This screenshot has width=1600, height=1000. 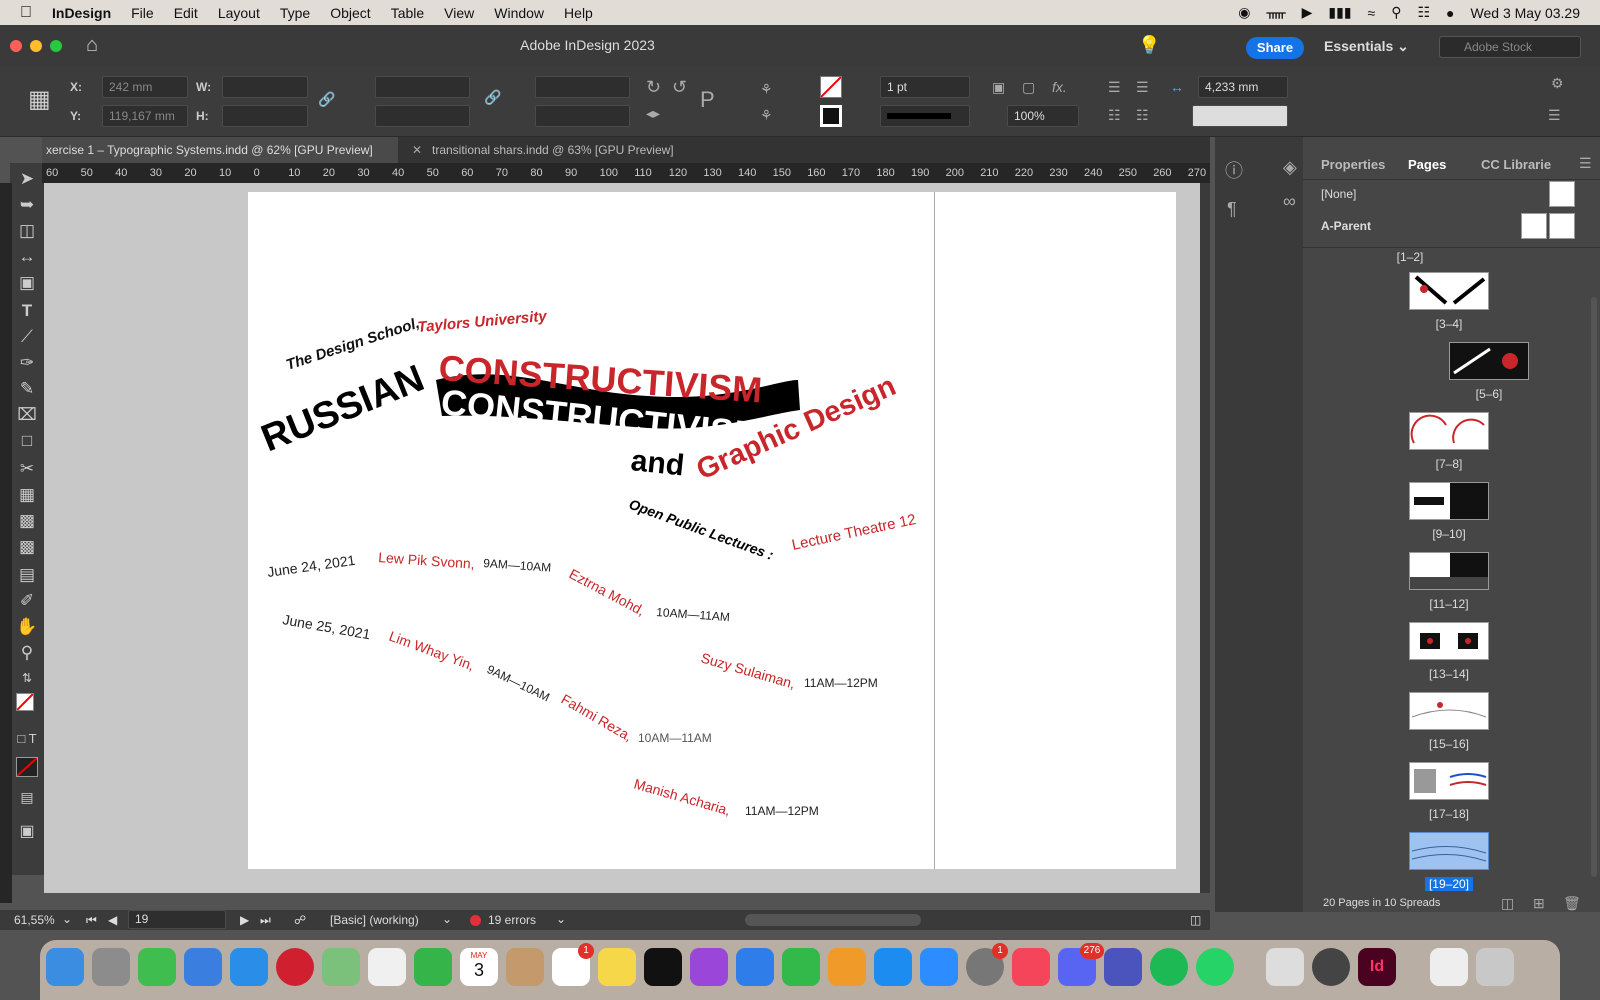 I want to click on x-field: 242 mm, so click(x=145, y=87).